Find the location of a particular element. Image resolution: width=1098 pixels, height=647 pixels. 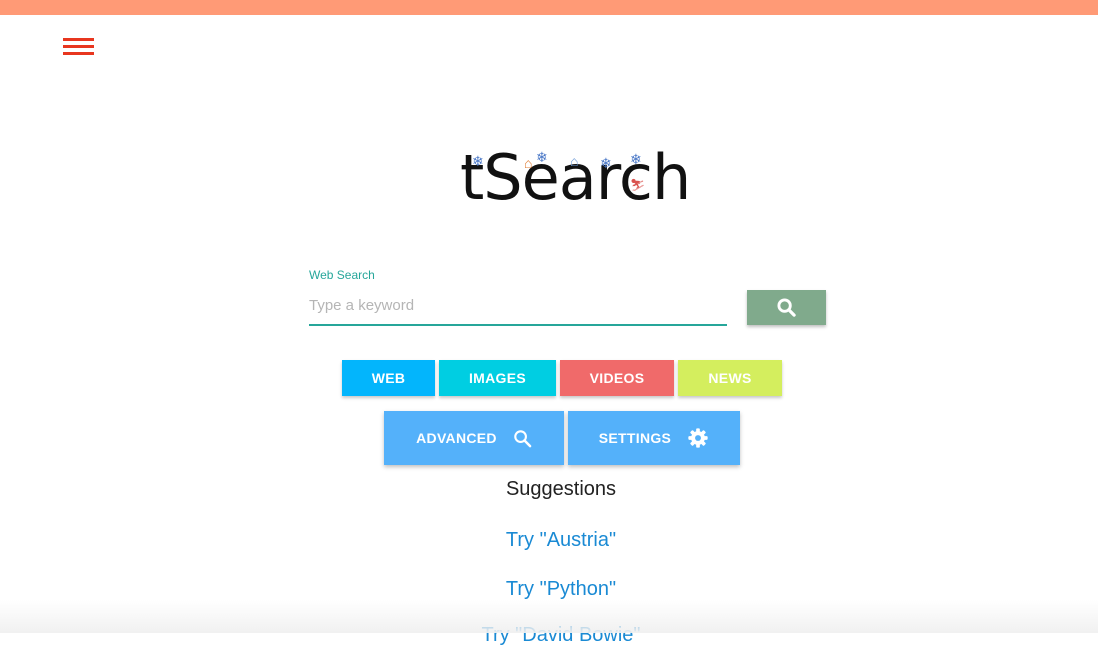

tab-news-label: NEWS is located at coordinates (730, 378).